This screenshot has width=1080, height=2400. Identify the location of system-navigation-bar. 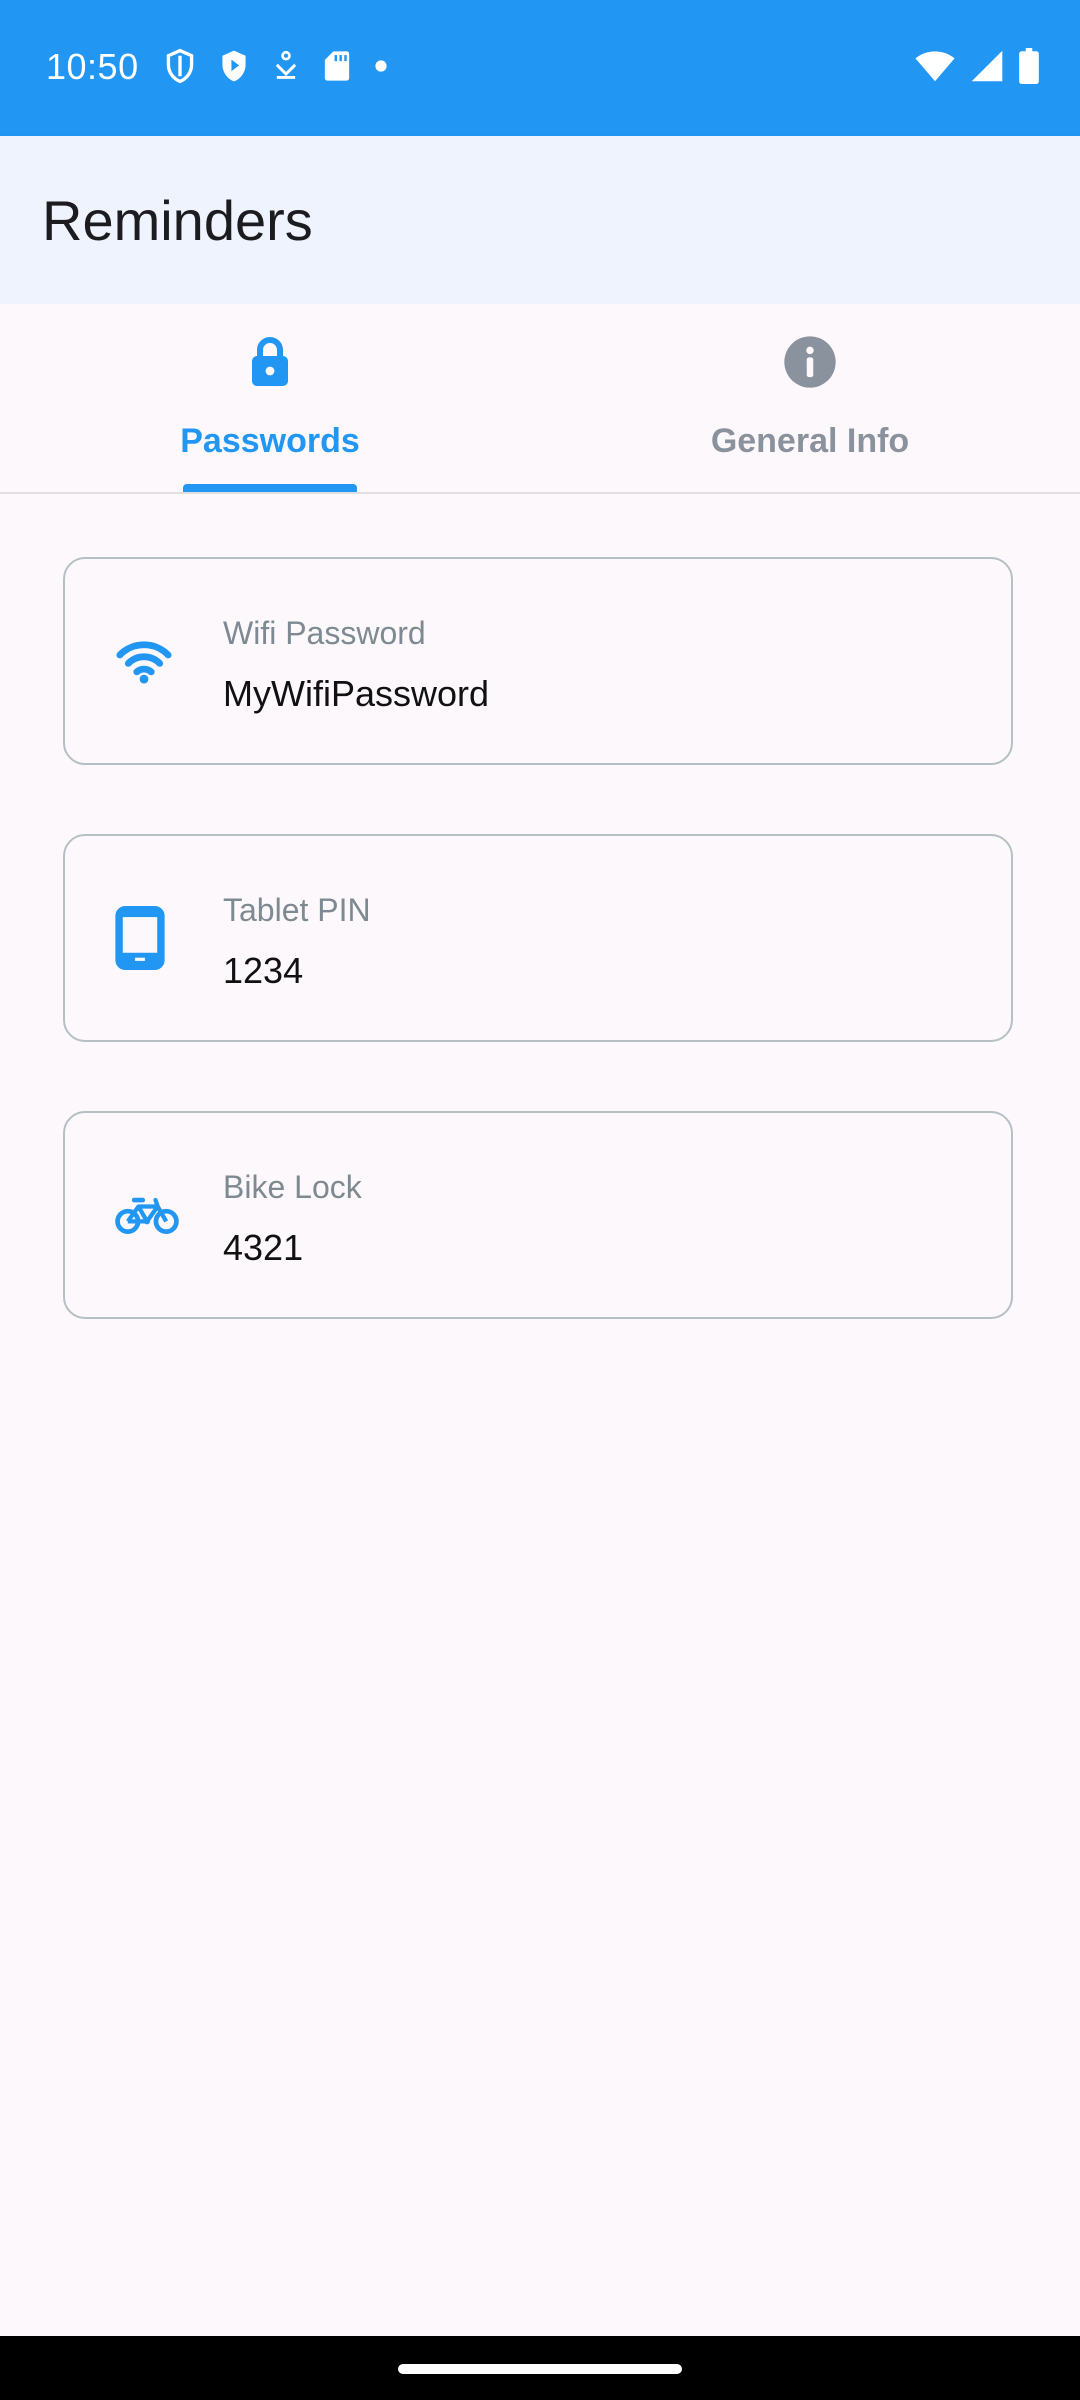
(540, 2368).